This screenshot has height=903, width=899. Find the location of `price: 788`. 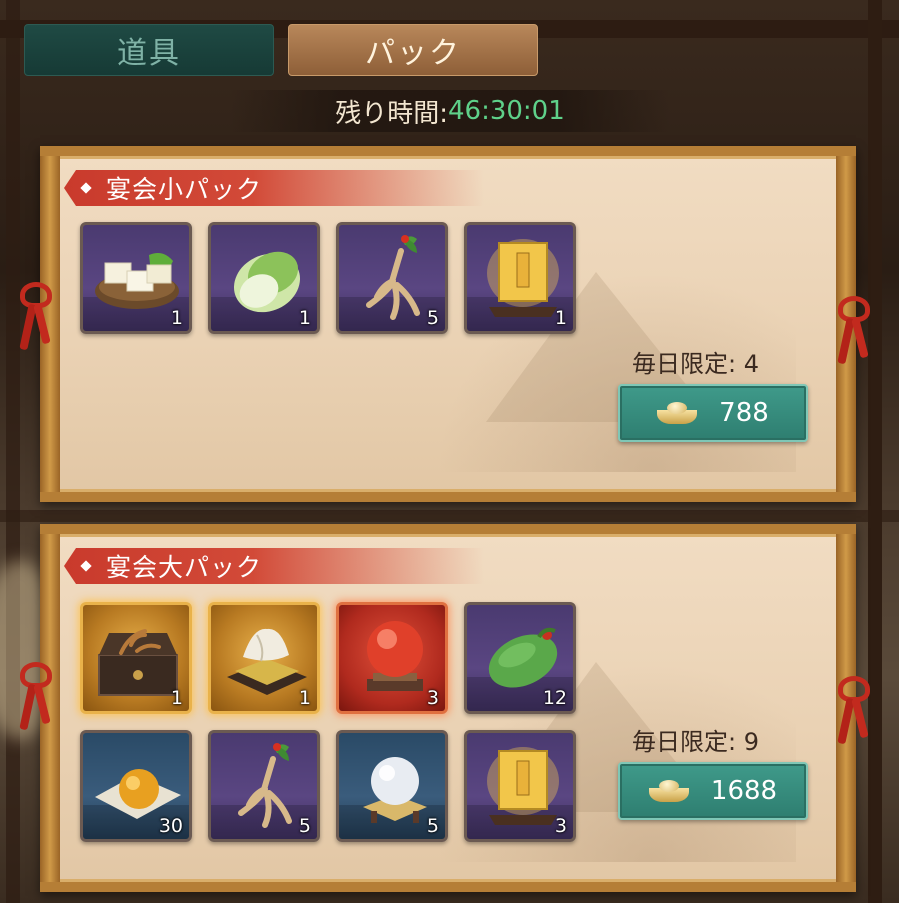

price: 788 is located at coordinates (744, 413).